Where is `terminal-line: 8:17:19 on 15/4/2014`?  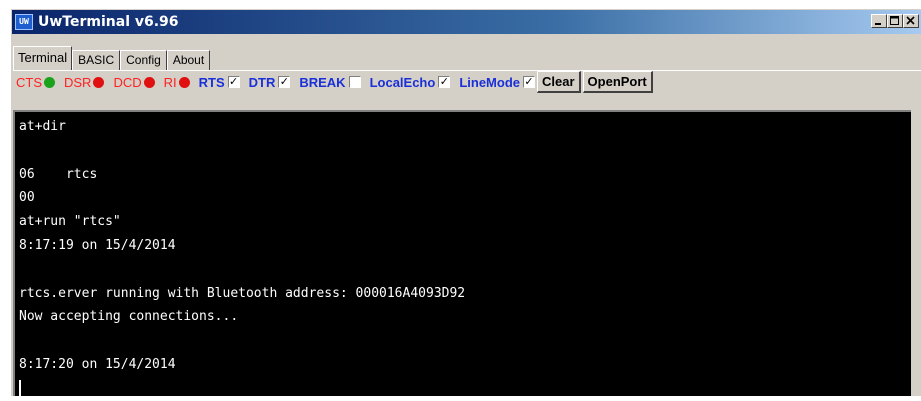
terminal-line: 8:17:19 on 15/4/2014 is located at coordinates (97, 245).